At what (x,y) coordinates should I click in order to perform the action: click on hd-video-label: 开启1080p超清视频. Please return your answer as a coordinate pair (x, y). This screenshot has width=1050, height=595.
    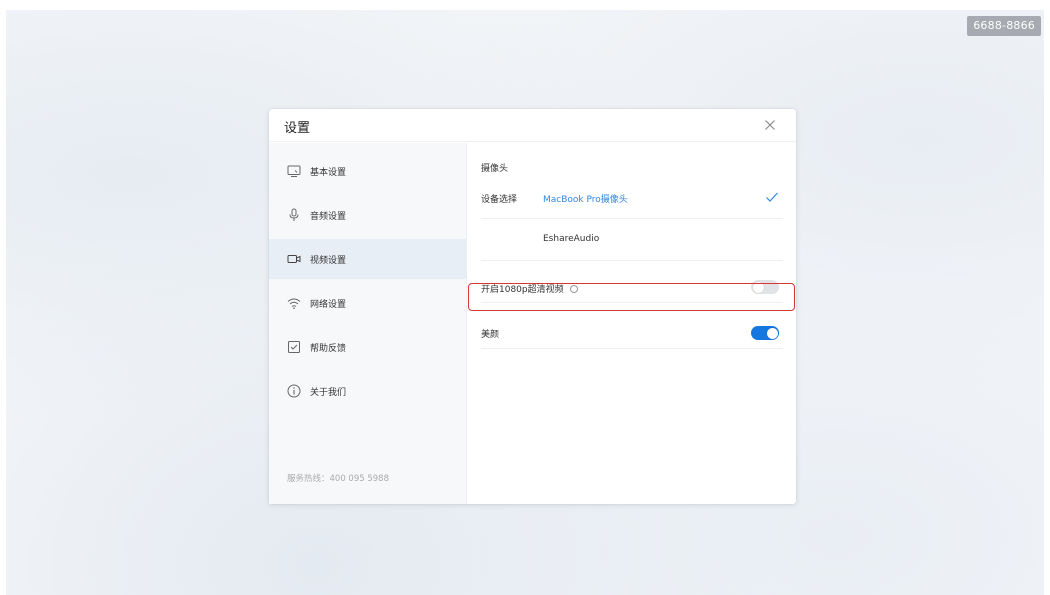
    Looking at the image, I should click on (529, 288).